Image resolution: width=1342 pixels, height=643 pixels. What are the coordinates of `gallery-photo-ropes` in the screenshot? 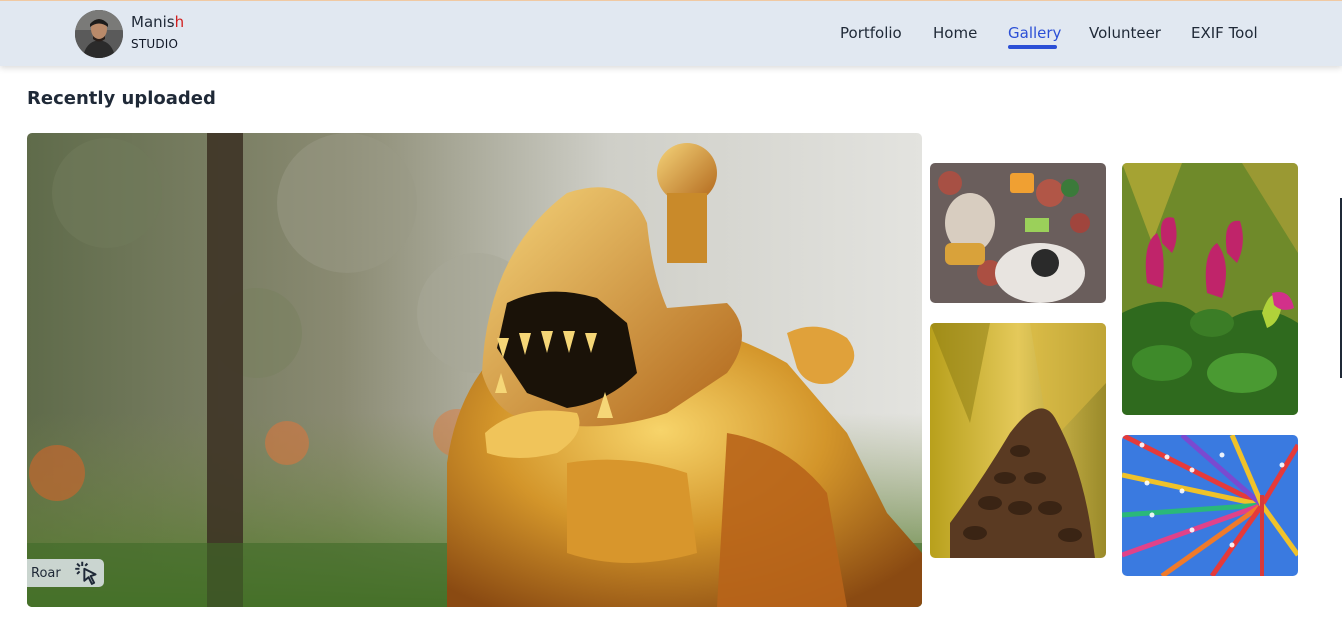 It's located at (1210, 505).